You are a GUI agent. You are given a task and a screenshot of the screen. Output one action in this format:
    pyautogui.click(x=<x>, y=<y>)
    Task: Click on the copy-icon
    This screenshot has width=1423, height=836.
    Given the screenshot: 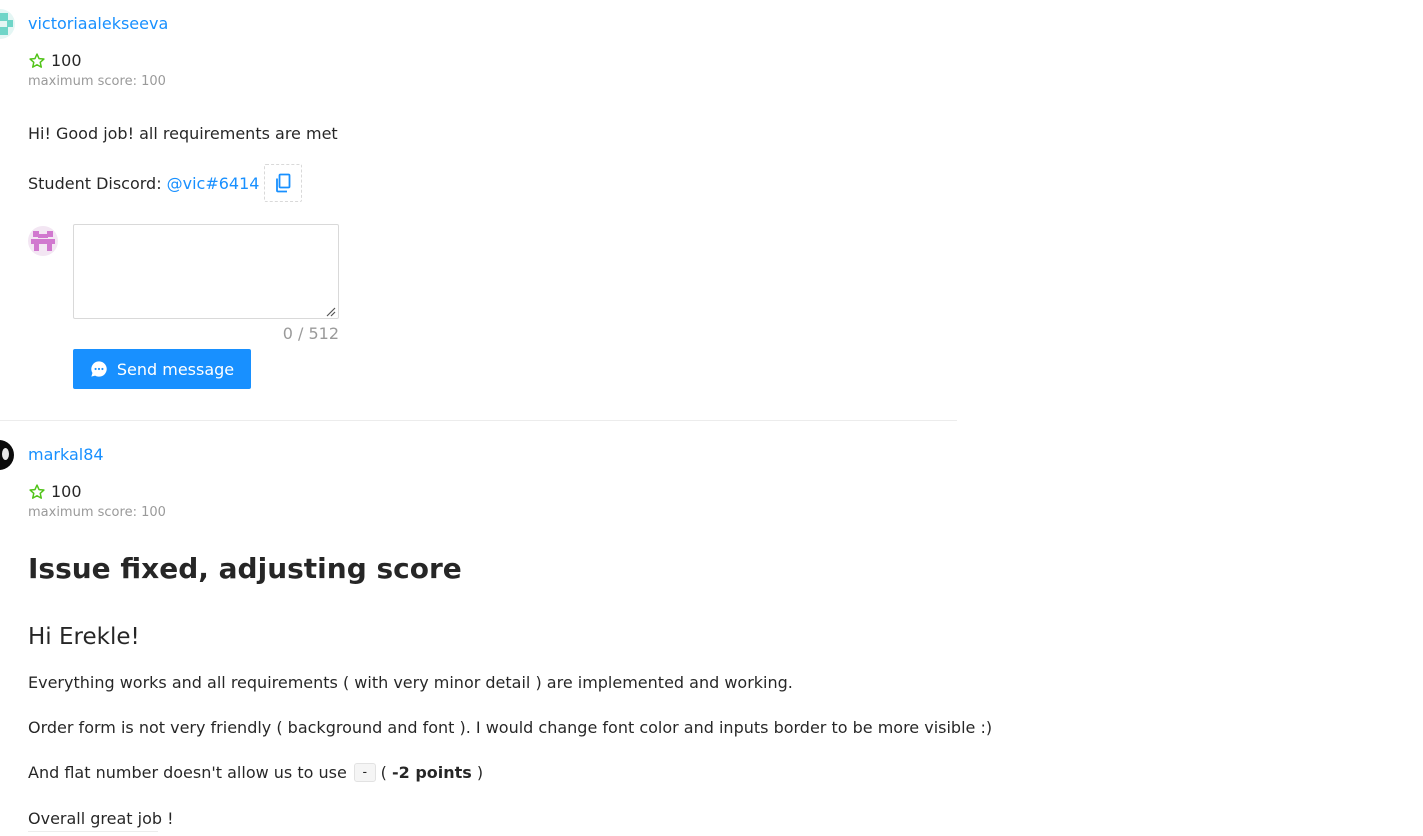 What is the action you would take?
    pyautogui.click(x=283, y=183)
    